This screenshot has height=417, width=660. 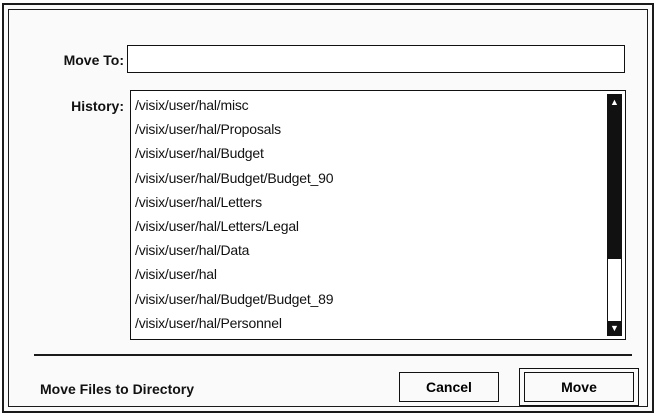 I want to click on scroll-thumb, so click(x=614, y=184).